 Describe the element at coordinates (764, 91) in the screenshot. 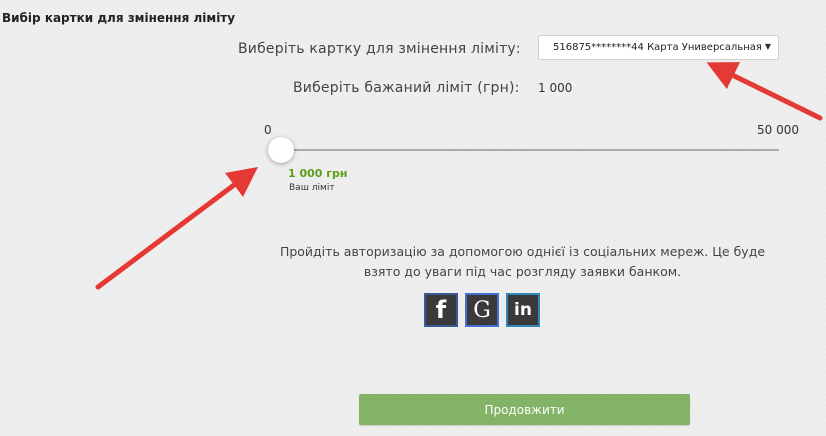

I see `arrow-to-card-select` at that location.